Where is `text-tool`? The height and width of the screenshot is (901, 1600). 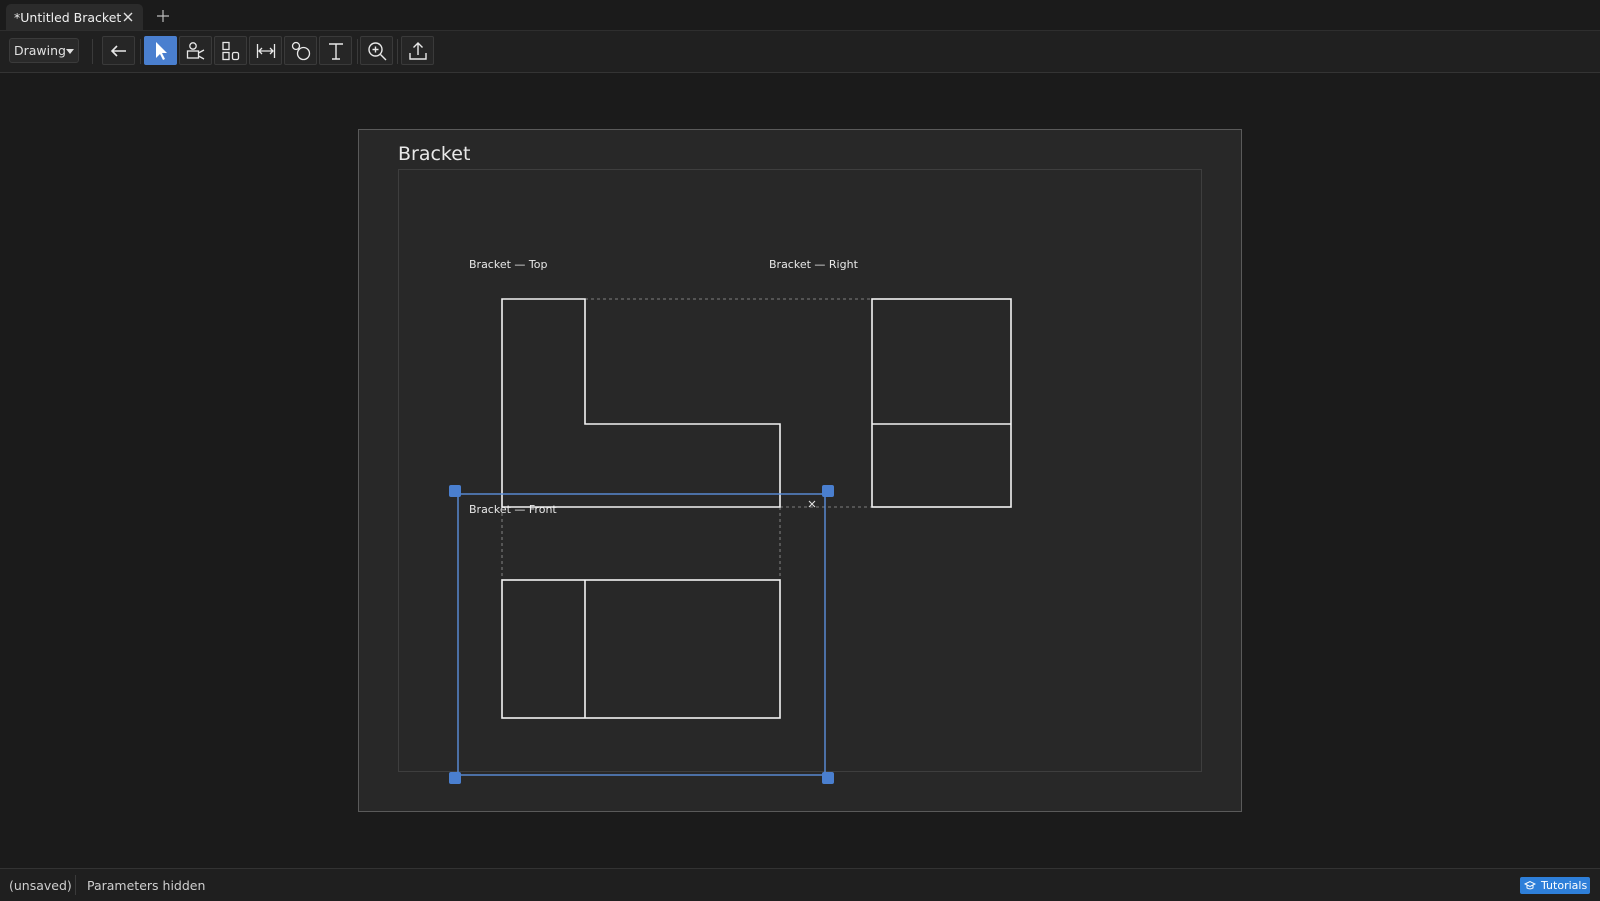 text-tool is located at coordinates (335, 50).